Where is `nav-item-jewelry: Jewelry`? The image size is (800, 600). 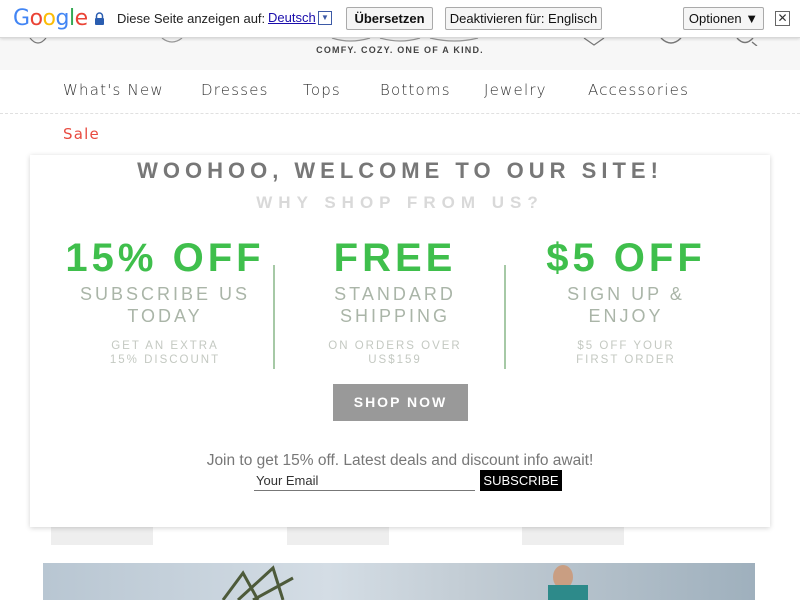 nav-item-jewelry: Jewelry is located at coordinates (515, 90).